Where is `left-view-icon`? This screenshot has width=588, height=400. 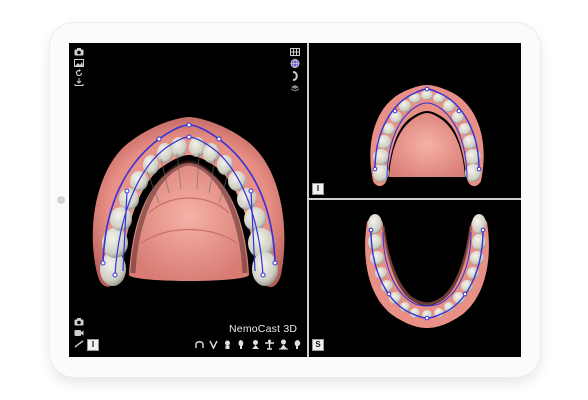
left-view-icon is located at coordinates (241, 344).